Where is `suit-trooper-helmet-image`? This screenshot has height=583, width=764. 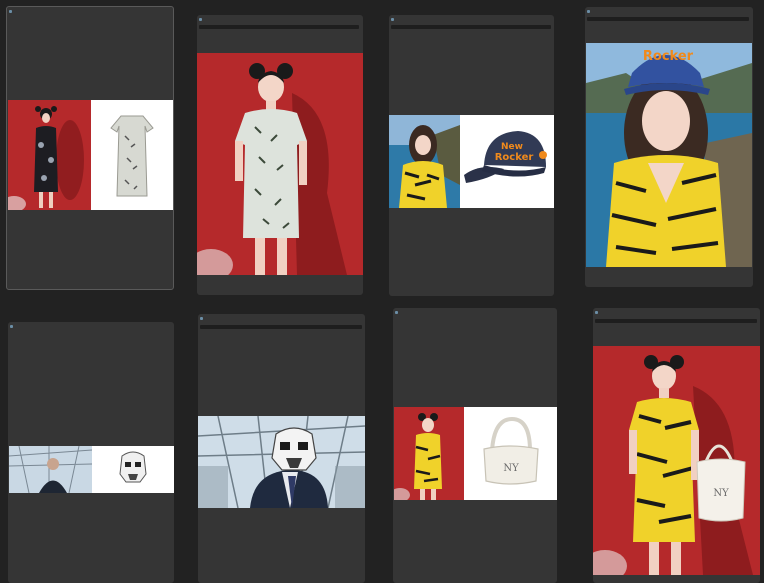 suit-trooper-helmet-image is located at coordinates (281, 462).